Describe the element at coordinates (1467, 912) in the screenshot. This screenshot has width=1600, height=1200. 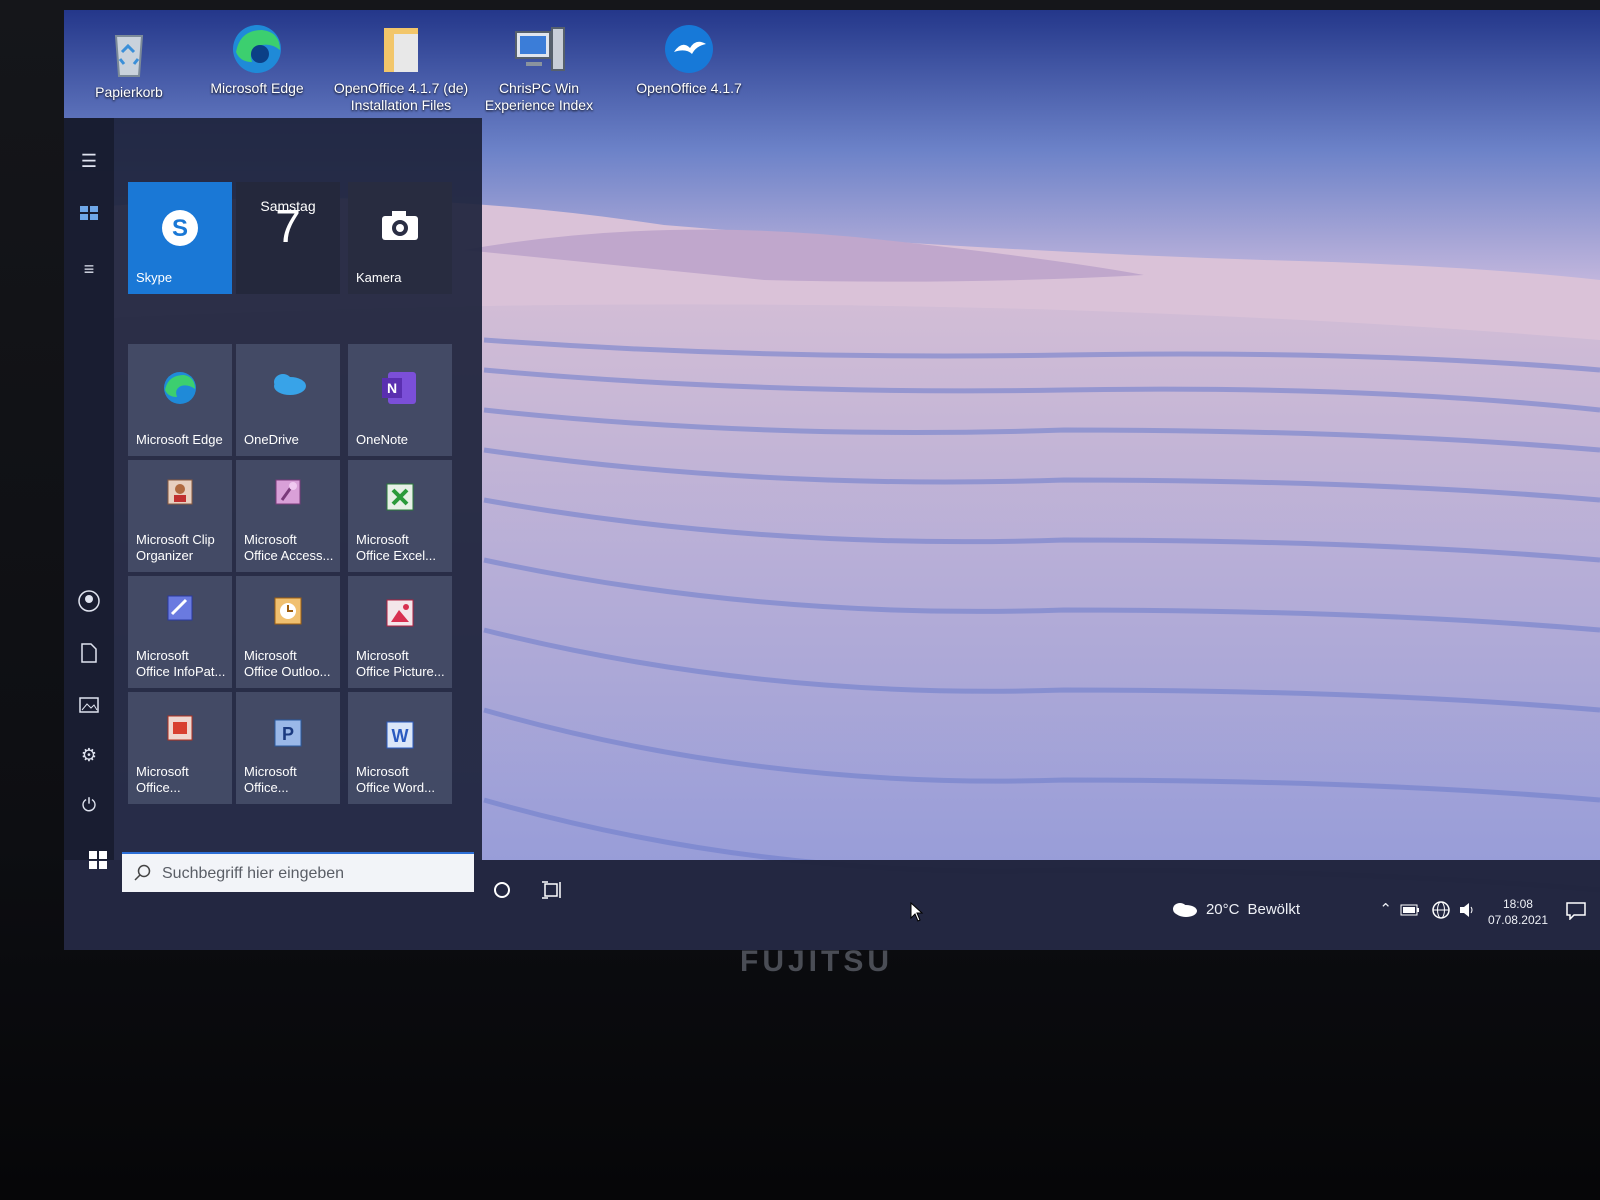
I see `volume-icon` at that location.